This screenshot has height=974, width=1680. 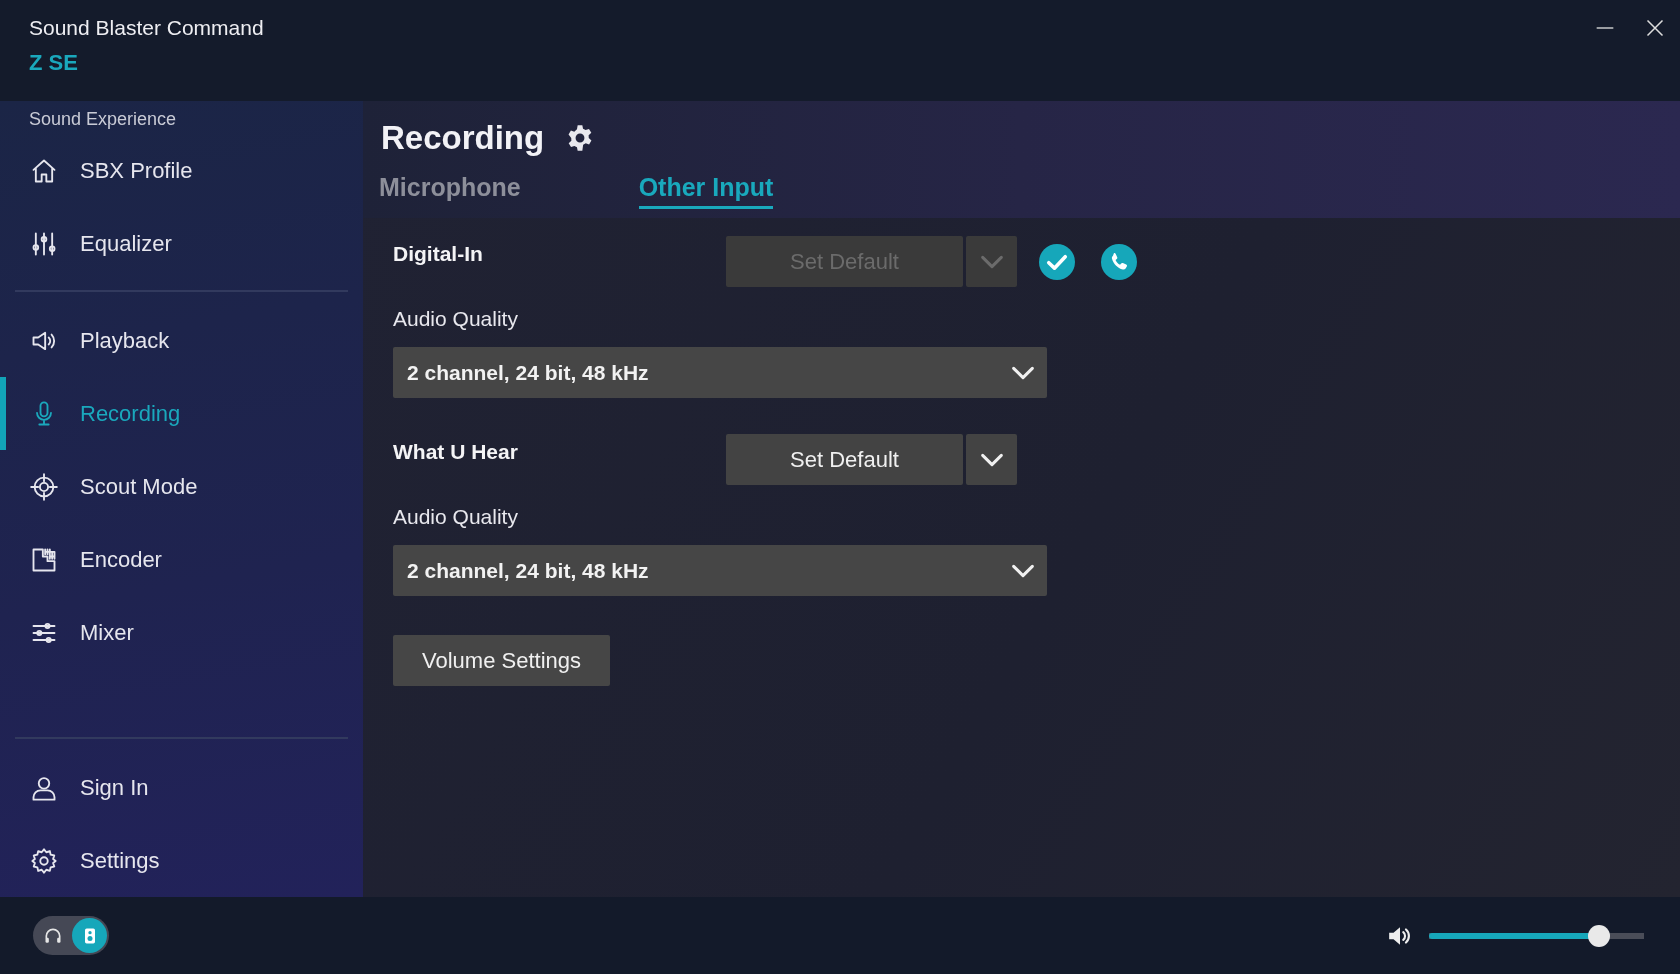 I want to click on minimize-icon, so click(x=1605, y=28).